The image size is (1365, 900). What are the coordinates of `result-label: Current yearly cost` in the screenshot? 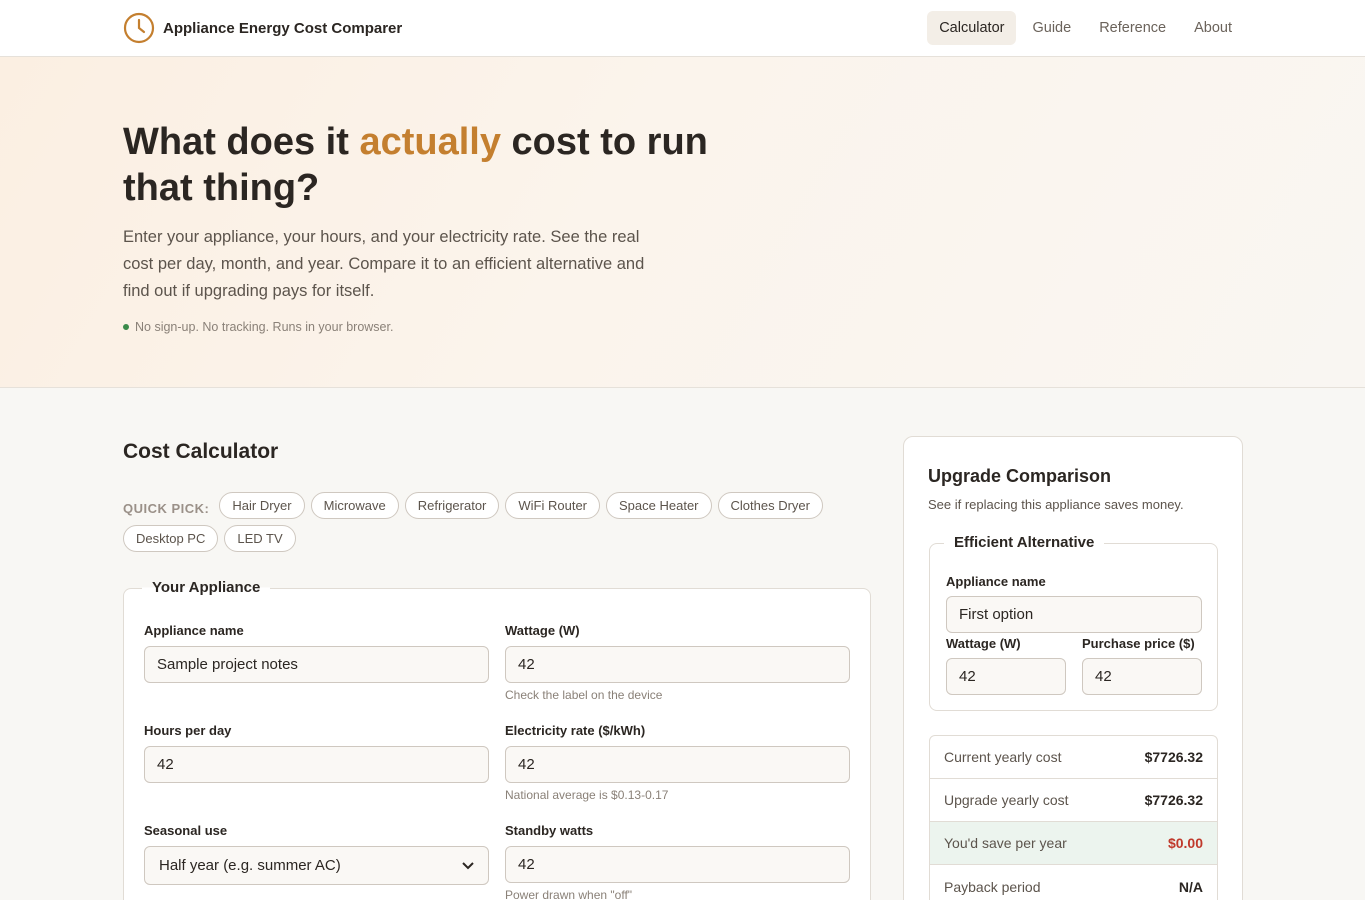 It's located at (1003, 757).